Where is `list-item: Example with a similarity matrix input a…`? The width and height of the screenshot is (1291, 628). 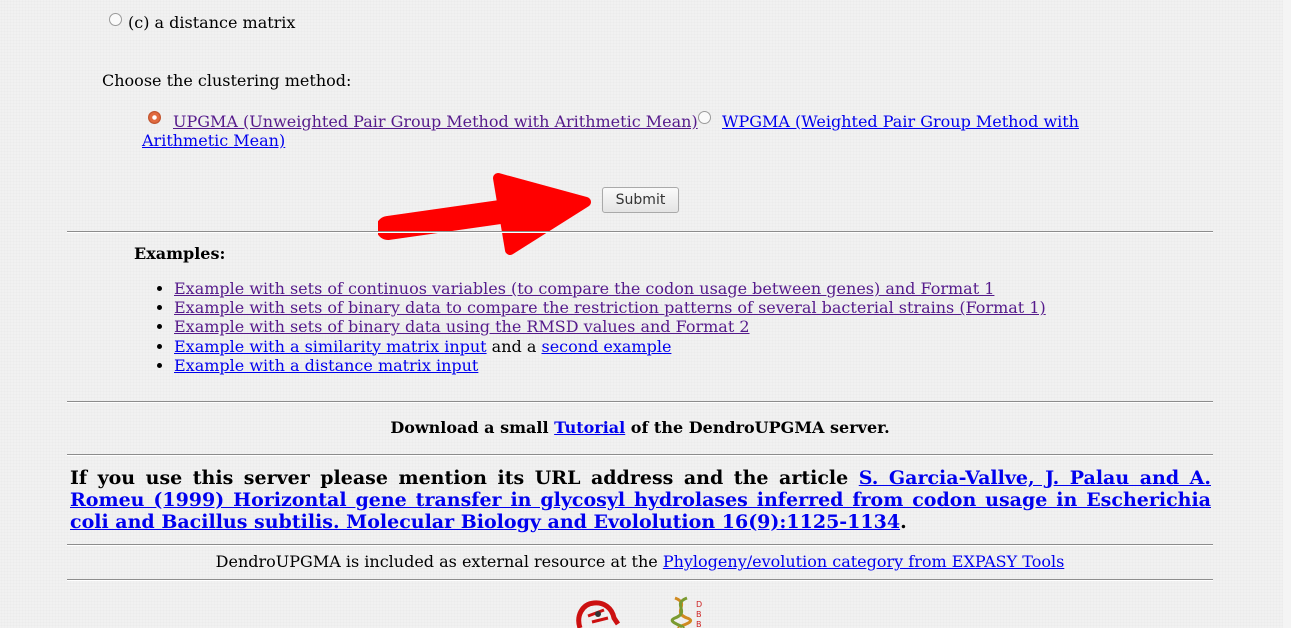
list-item: Example with a similarity matrix input a… is located at coordinates (610, 346).